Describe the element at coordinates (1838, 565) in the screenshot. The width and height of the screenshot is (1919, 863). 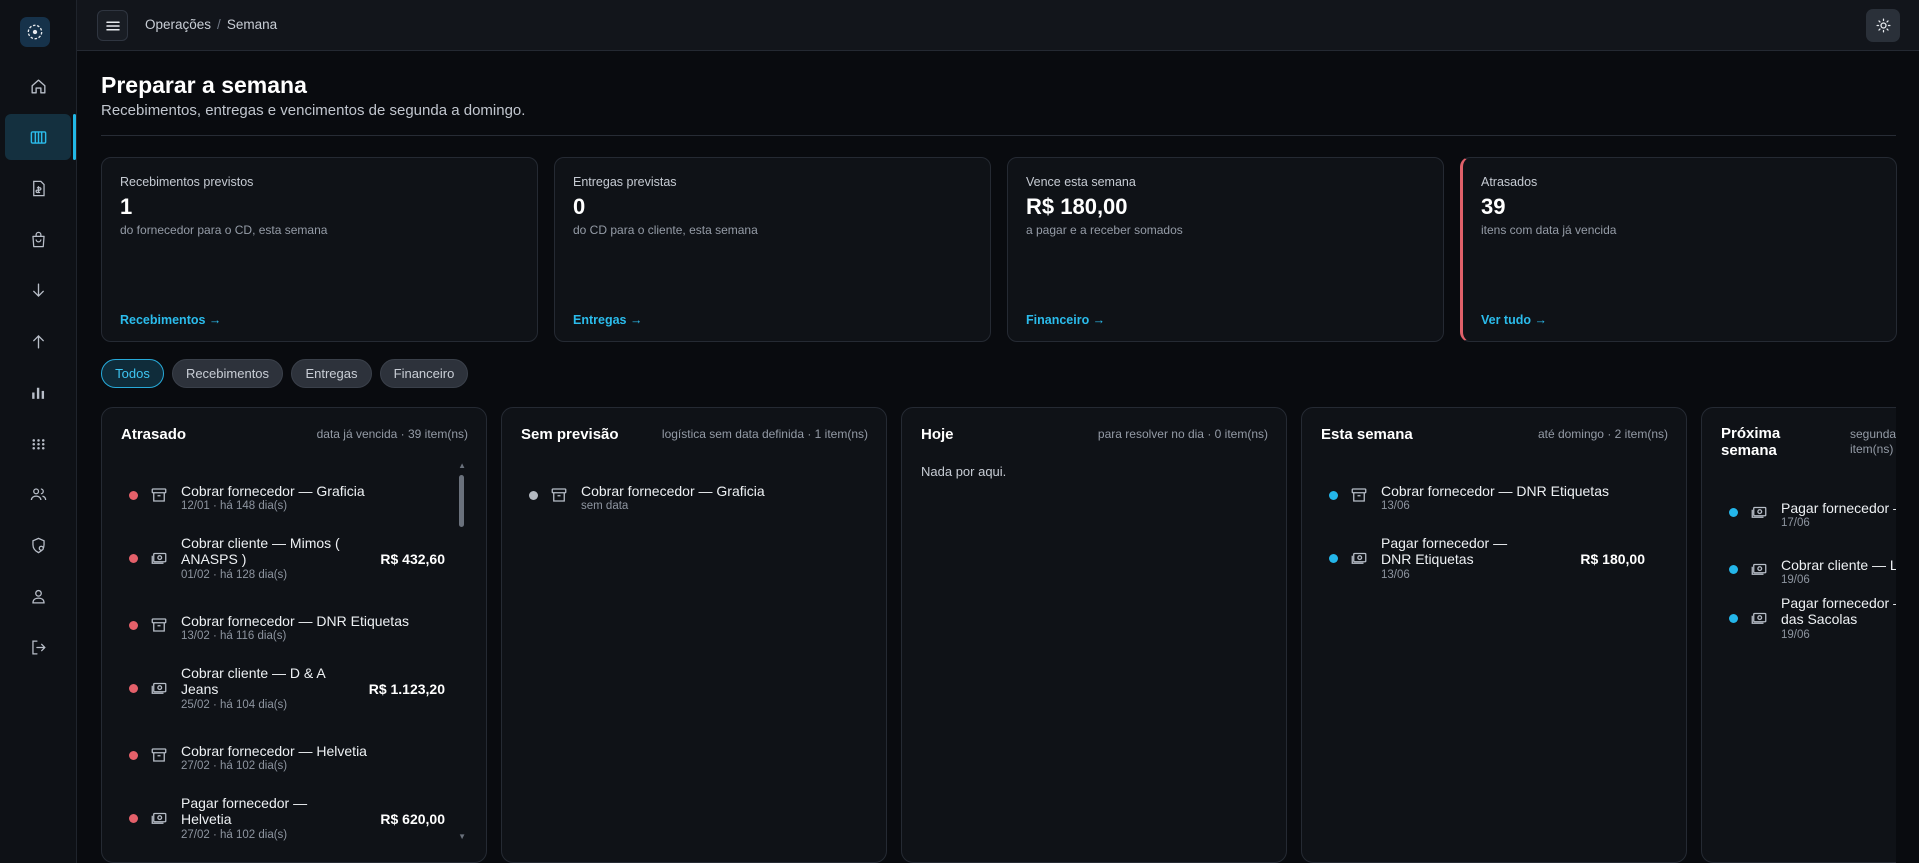
I see `item-name: Cobrar cliente — L` at that location.